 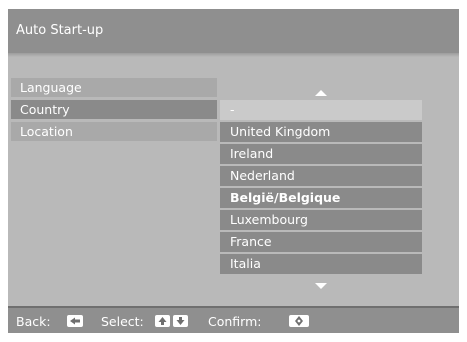 I want to click on select-hint-label: Select:, so click(x=122, y=321).